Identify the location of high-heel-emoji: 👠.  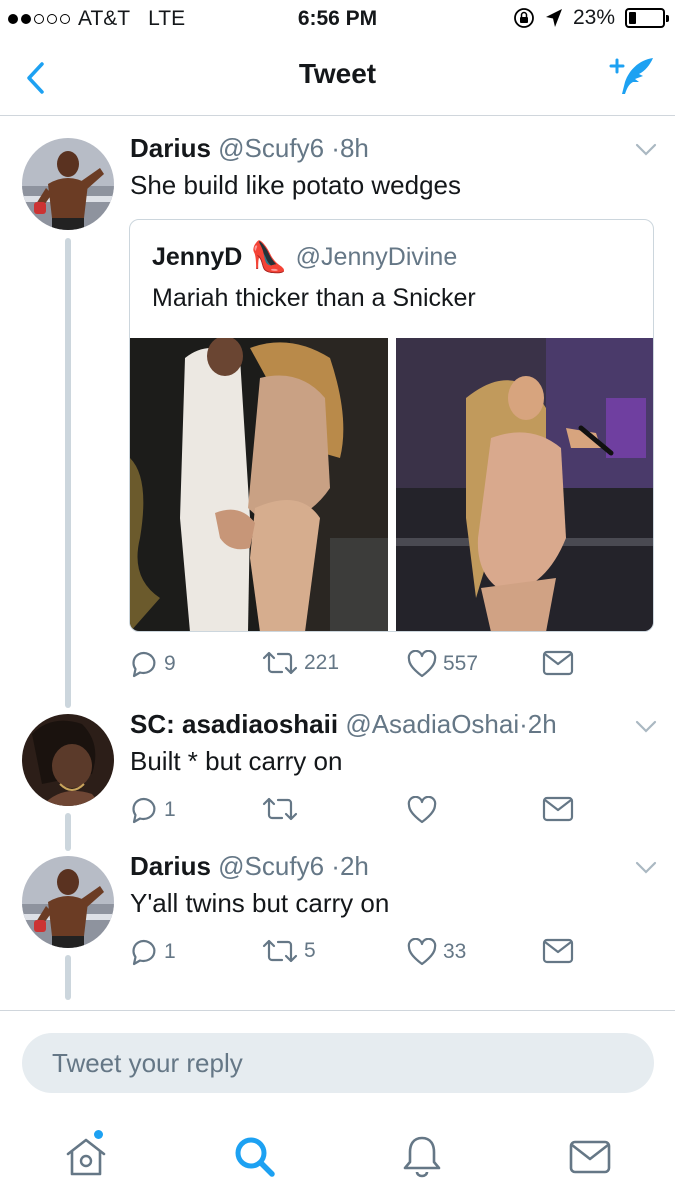
(269, 257).